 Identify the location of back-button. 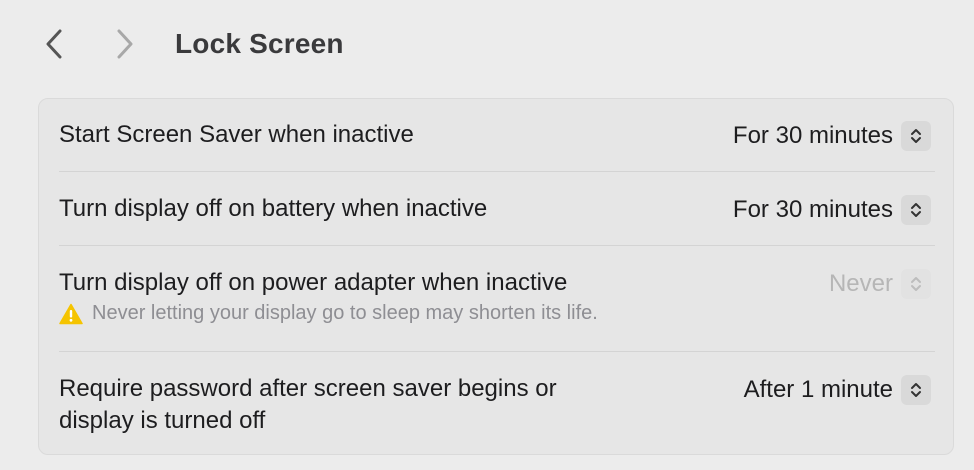
(54, 44).